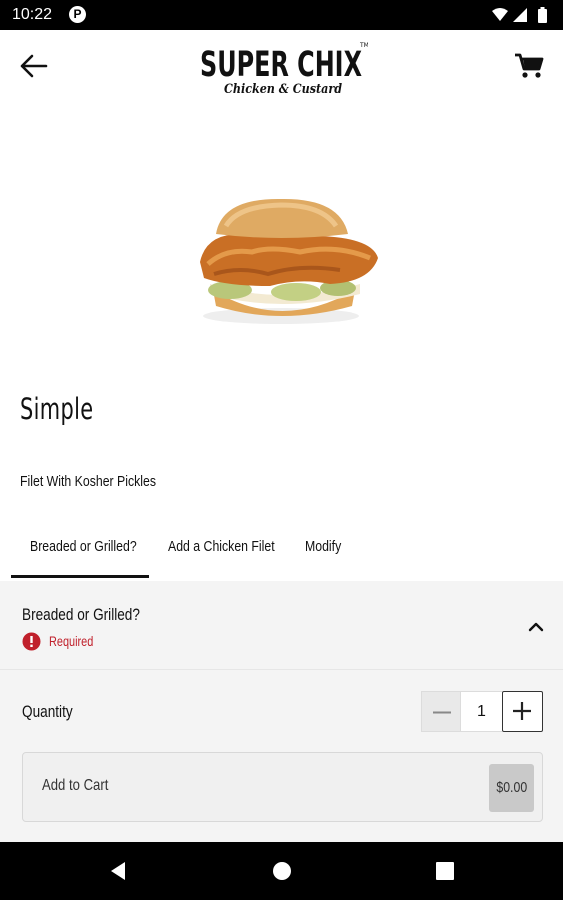 The width and height of the screenshot is (563, 900). Describe the element at coordinates (520, 15) in the screenshot. I see `signal-icon` at that location.